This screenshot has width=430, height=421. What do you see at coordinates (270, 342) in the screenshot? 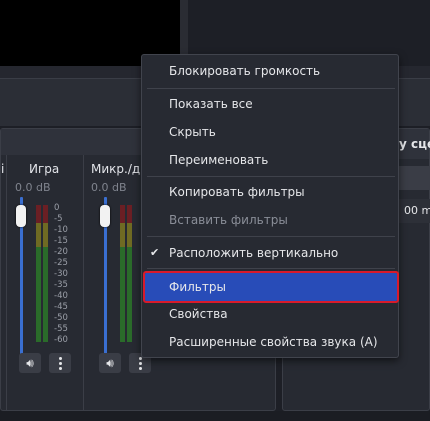
I see `menu-item-advanced-audio: Расширенные свойства звука (A)` at bounding box center [270, 342].